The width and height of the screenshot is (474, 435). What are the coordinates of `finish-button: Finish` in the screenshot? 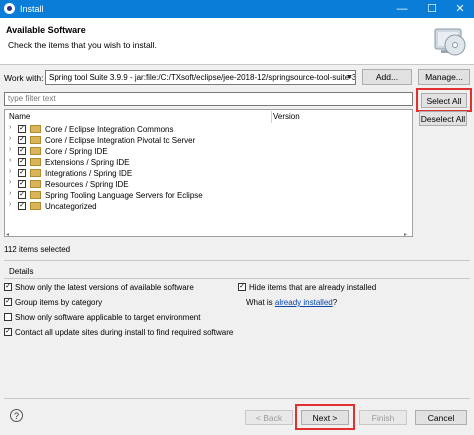 It's located at (383, 417).